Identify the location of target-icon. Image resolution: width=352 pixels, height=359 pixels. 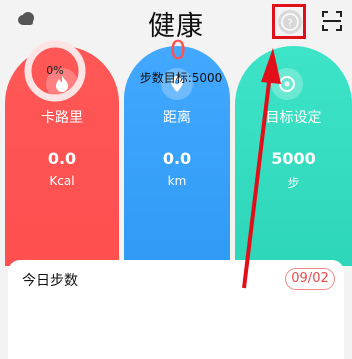
(287, 84).